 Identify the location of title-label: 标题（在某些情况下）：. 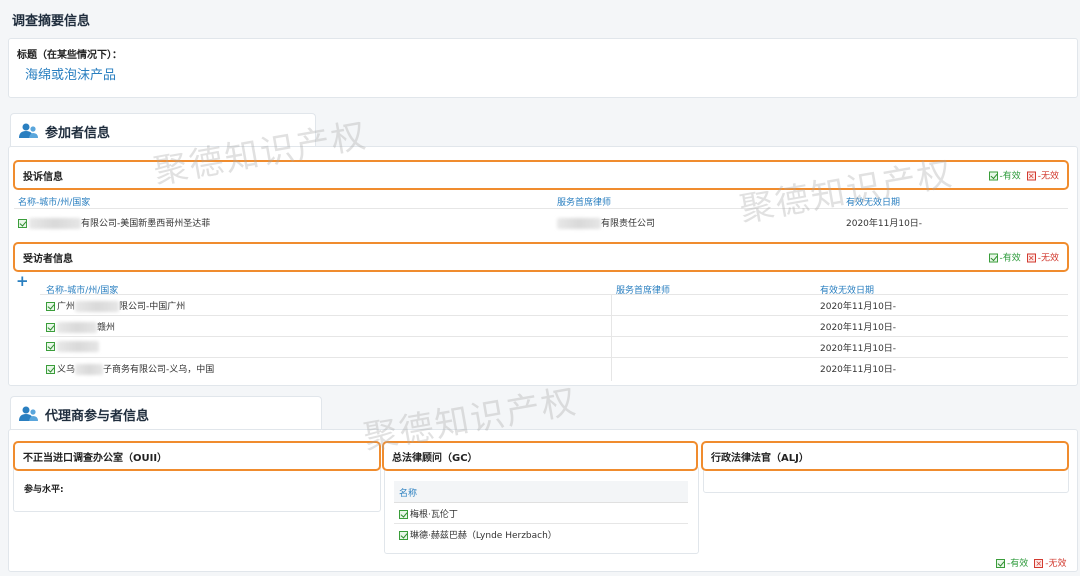
(69, 55).